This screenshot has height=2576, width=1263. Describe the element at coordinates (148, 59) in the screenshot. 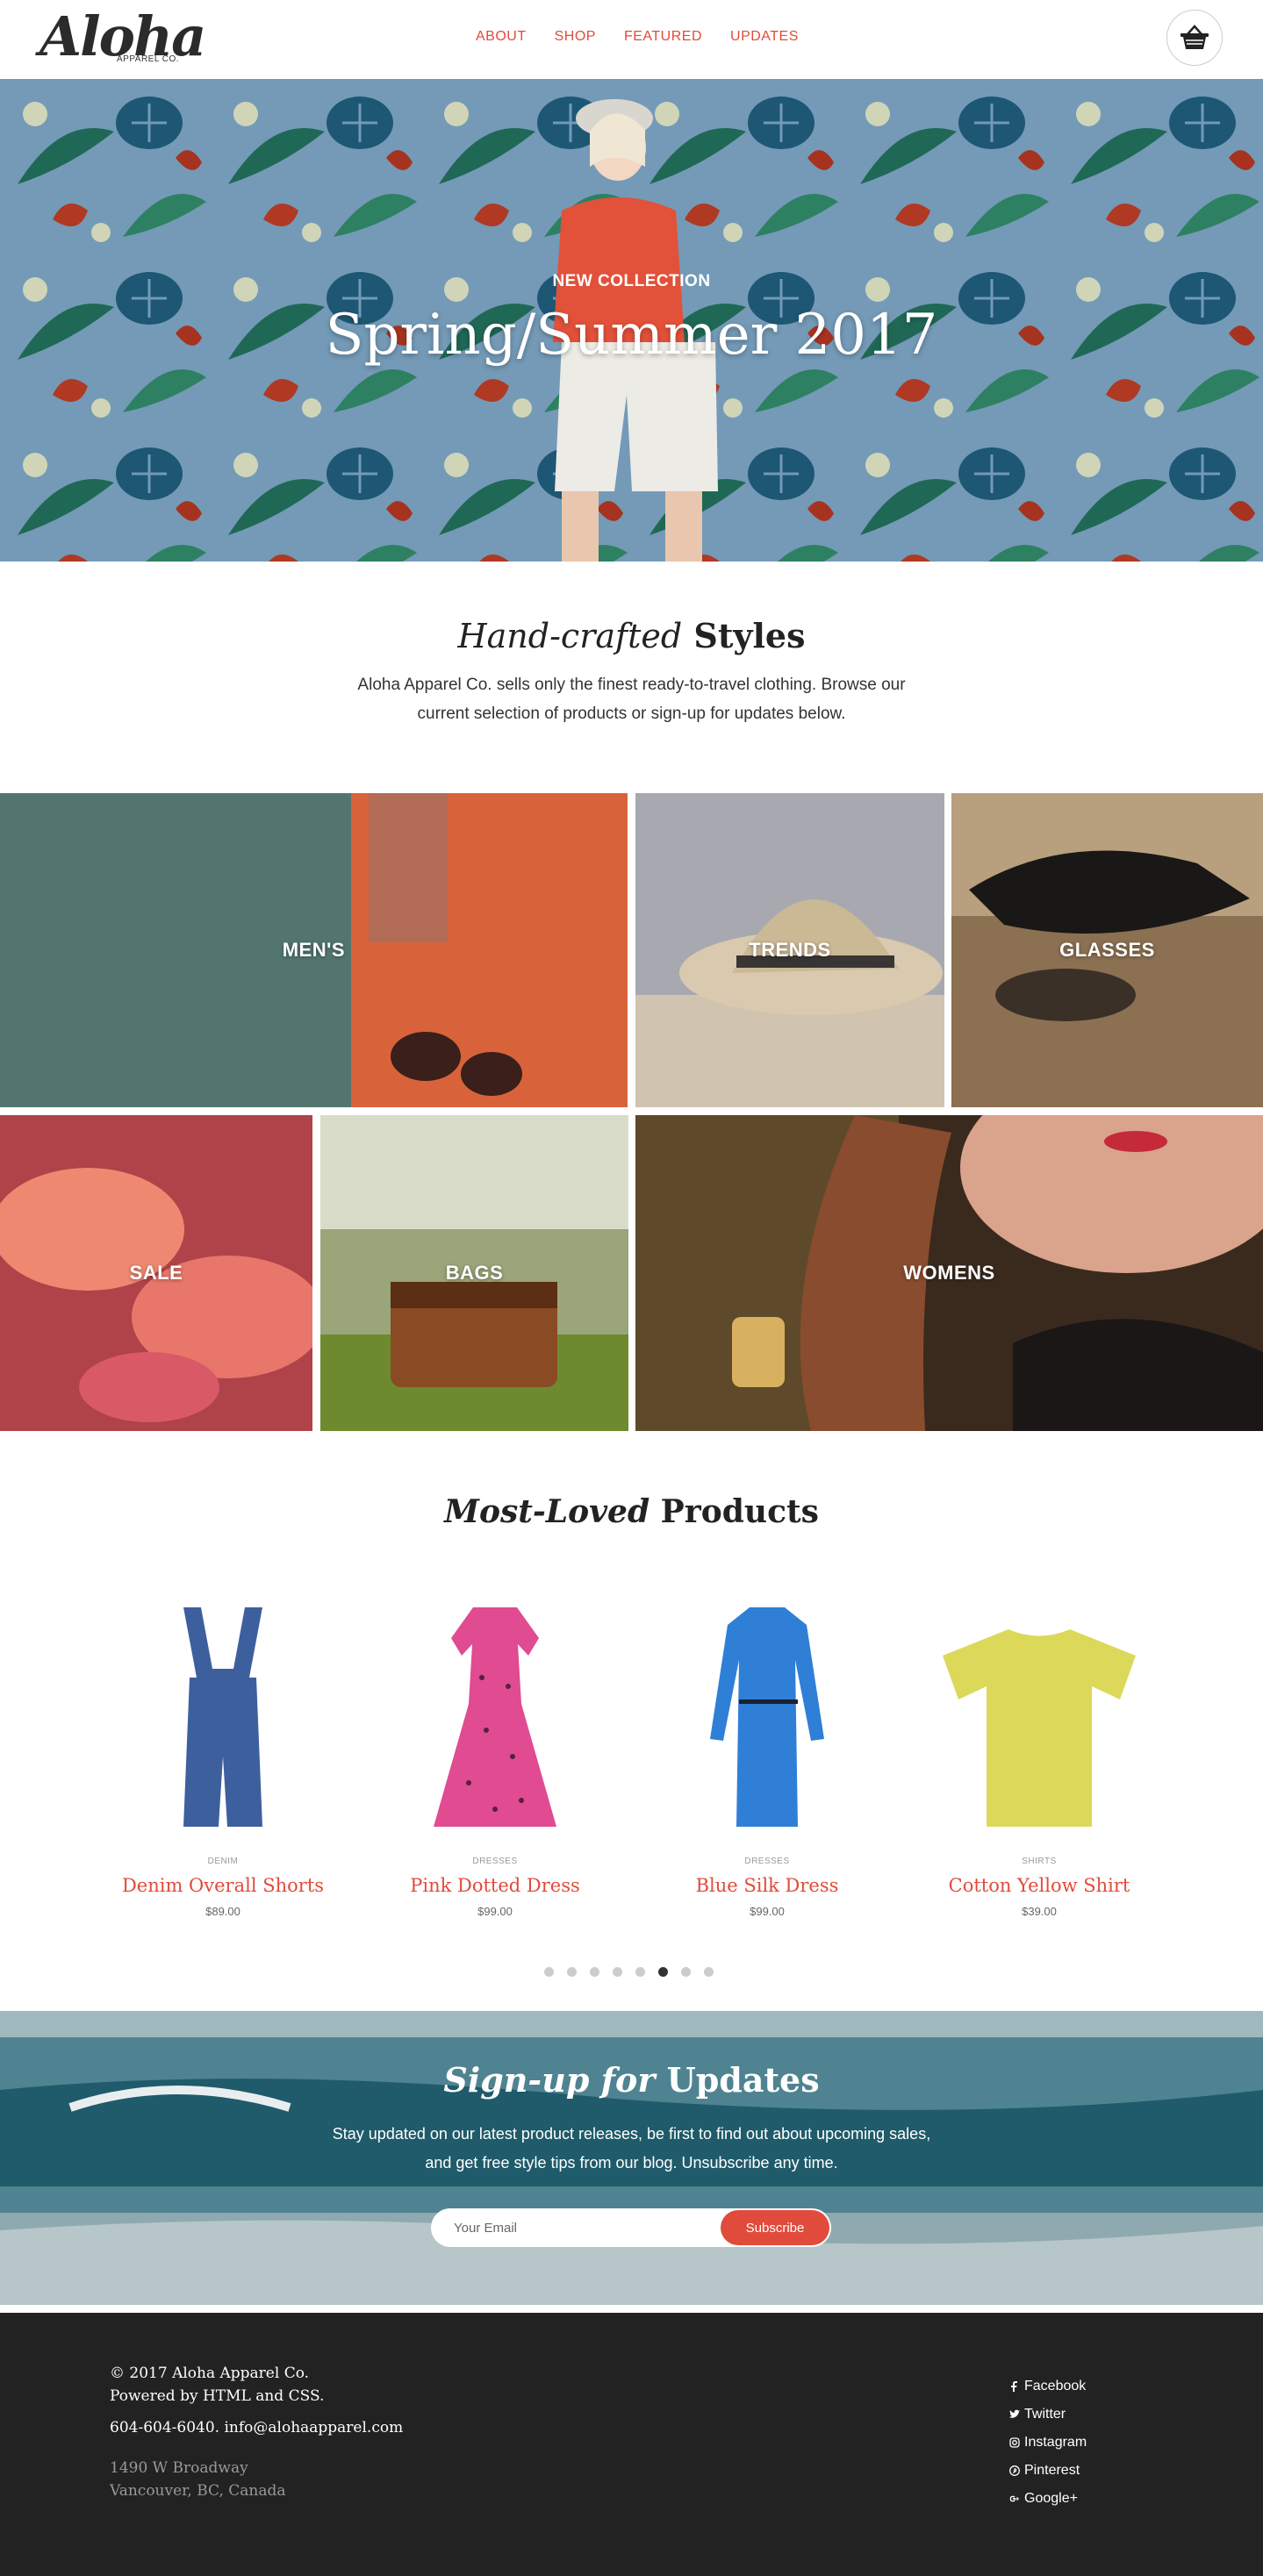

I see `logo-subtitle: APPAREL CO.` at that location.